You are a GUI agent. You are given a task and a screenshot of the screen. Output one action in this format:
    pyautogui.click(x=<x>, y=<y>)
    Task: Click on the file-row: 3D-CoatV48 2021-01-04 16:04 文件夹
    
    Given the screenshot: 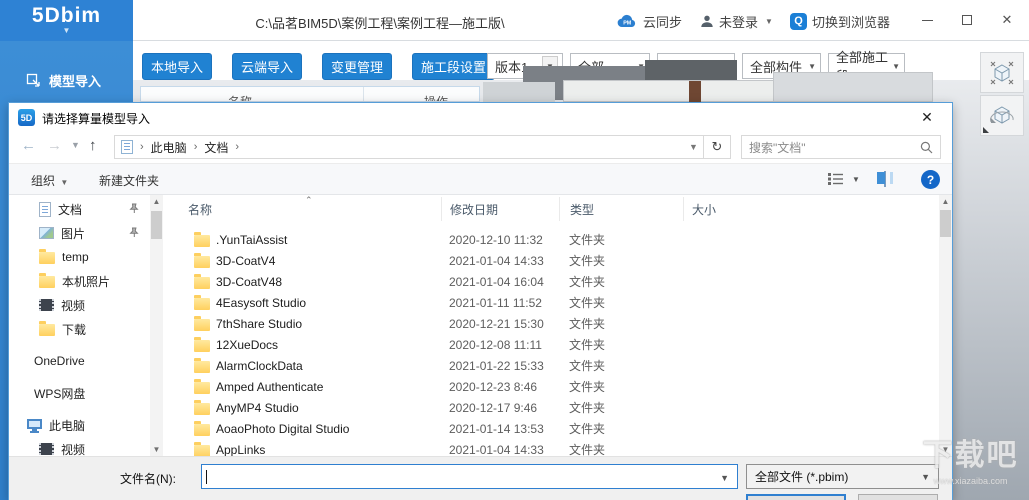 What is the action you would take?
    pyautogui.click(x=551, y=281)
    